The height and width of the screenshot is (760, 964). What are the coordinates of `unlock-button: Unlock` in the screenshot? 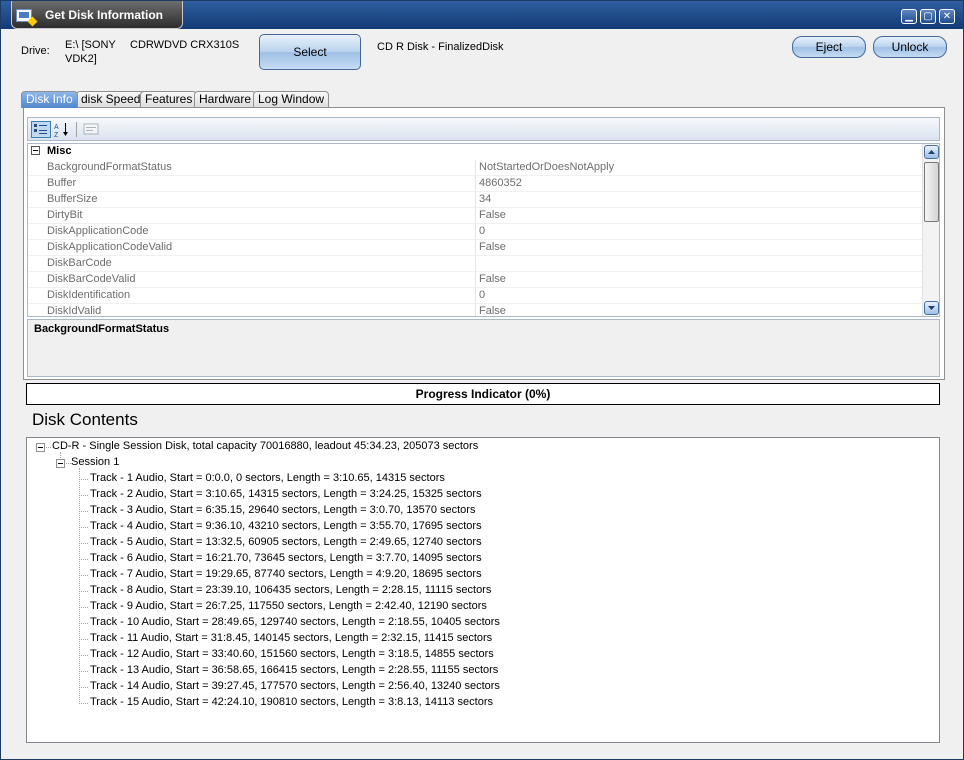 It's located at (910, 47).